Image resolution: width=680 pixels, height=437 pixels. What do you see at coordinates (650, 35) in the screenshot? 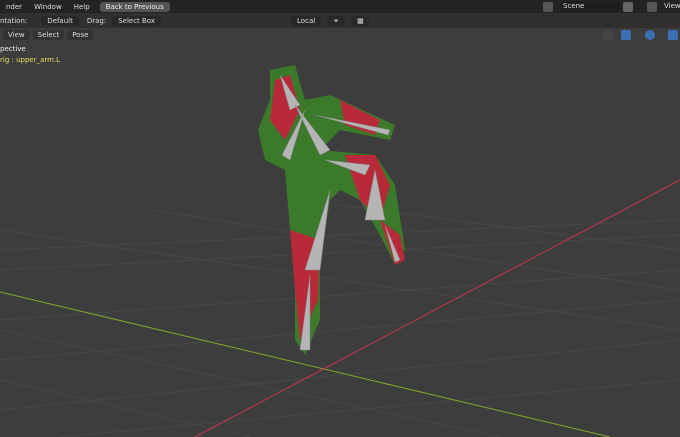
I see `overlay-icon` at bounding box center [650, 35].